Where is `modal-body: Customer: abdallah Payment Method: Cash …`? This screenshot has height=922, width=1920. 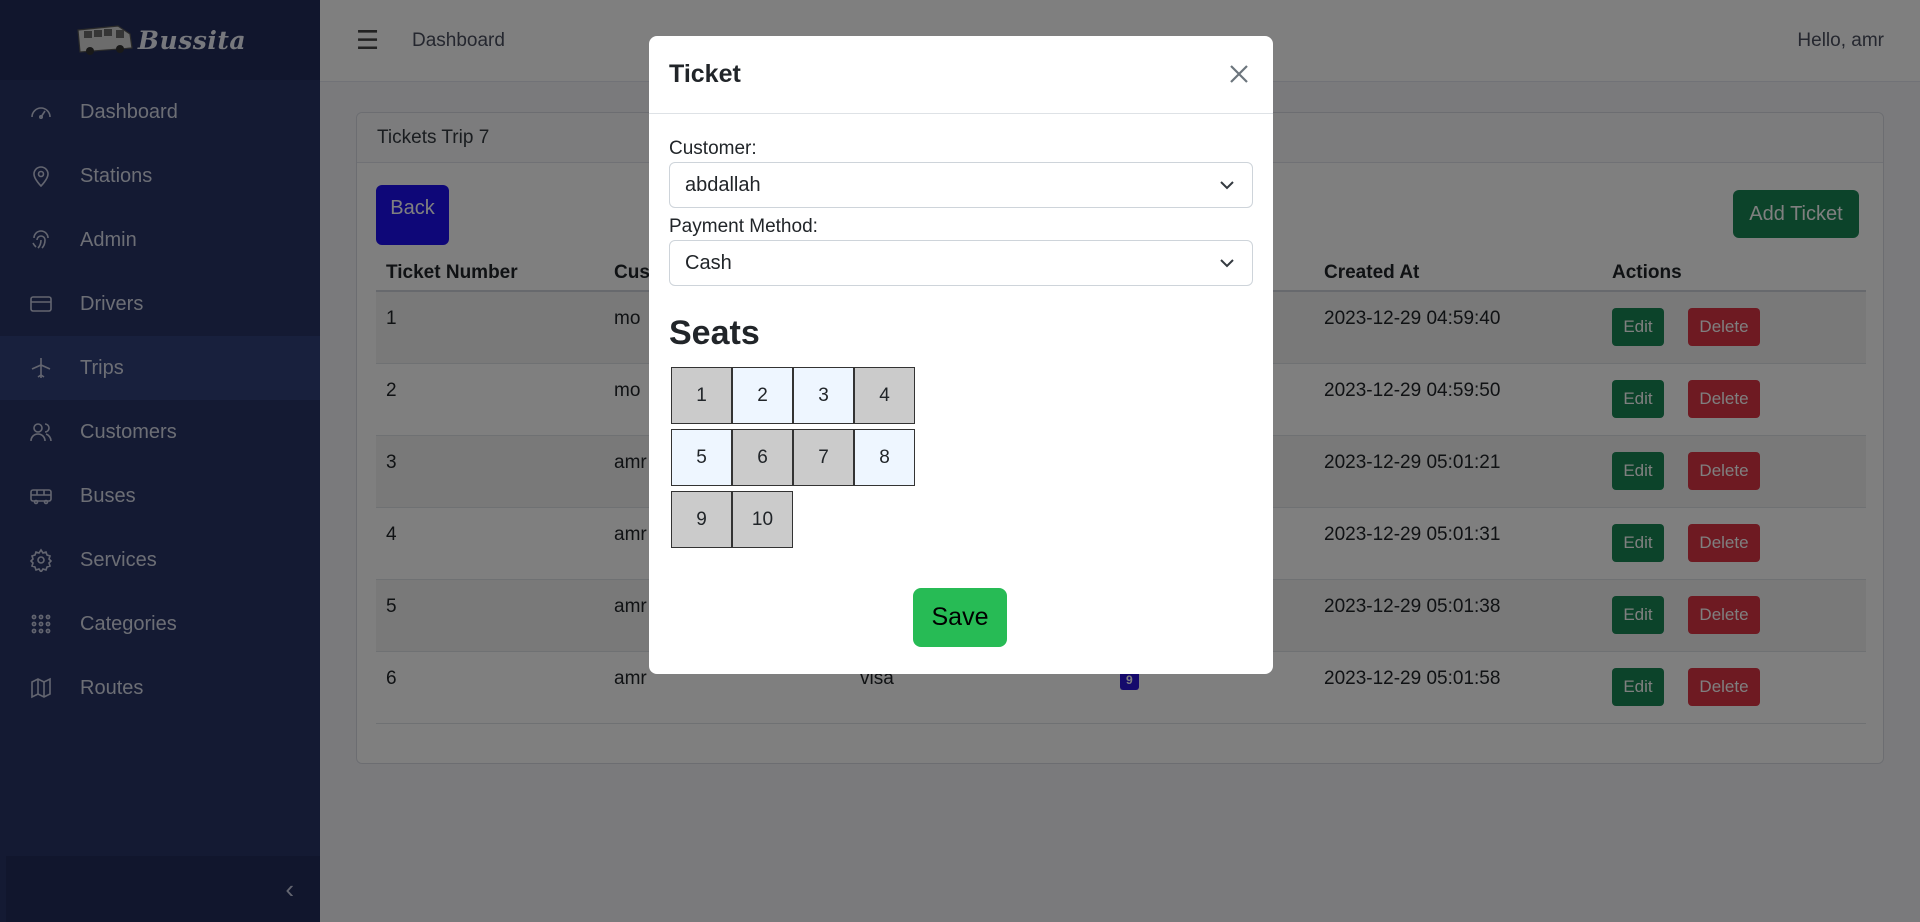 modal-body: Customer: abdallah Payment Method: Cash … is located at coordinates (961, 247).